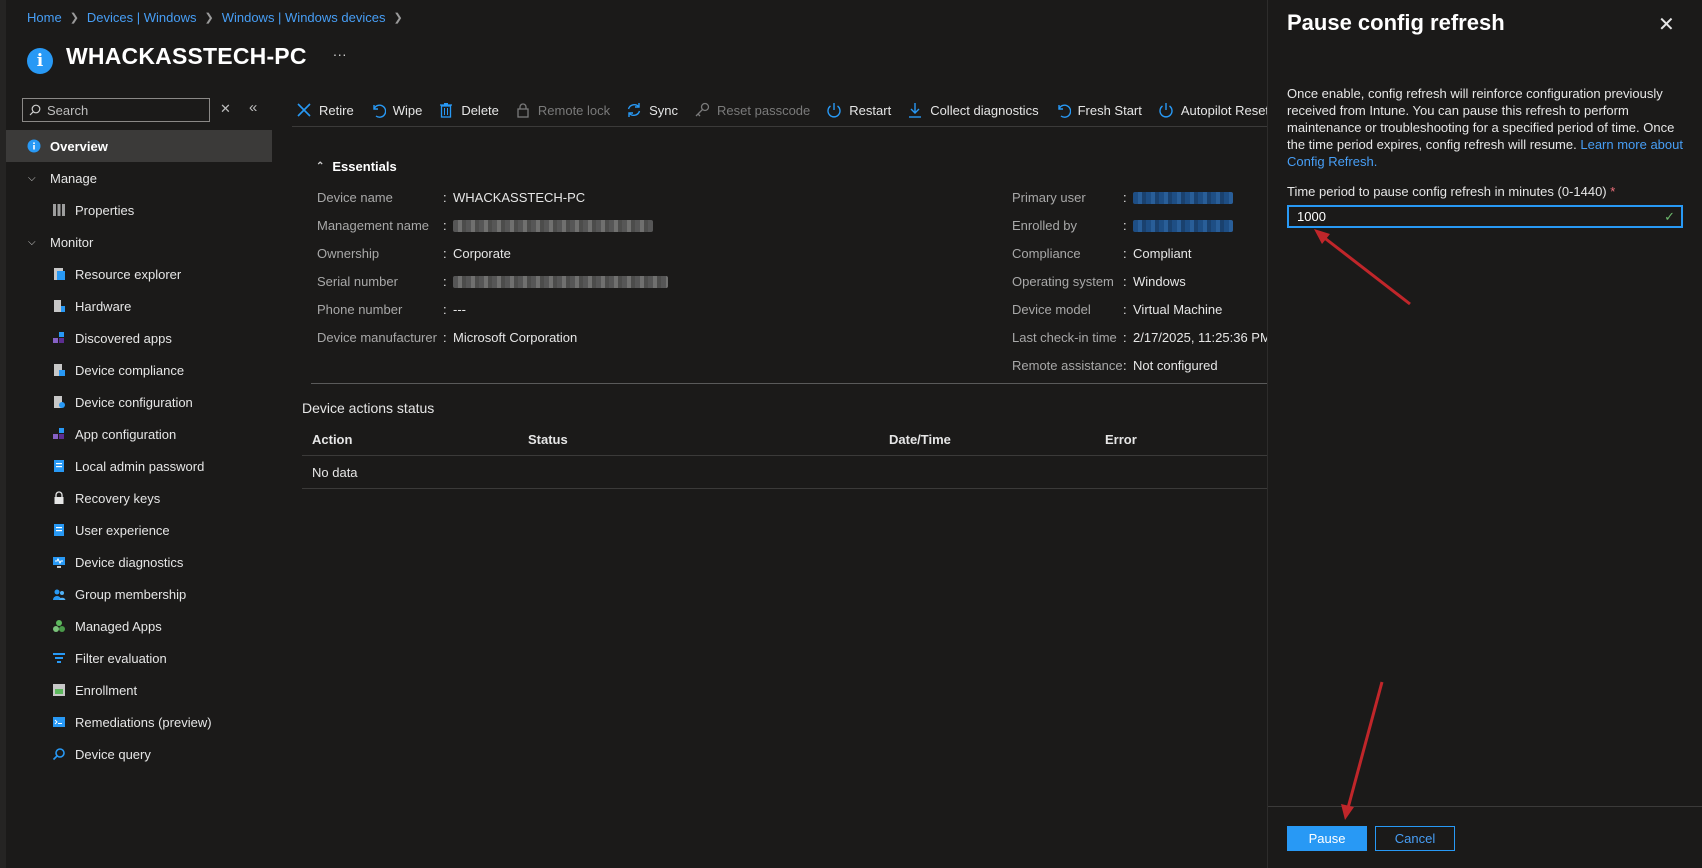 This screenshot has height=868, width=1702. Describe the element at coordinates (118, 626) in the screenshot. I see `sidebar-item-label: Managed Apps` at that location.